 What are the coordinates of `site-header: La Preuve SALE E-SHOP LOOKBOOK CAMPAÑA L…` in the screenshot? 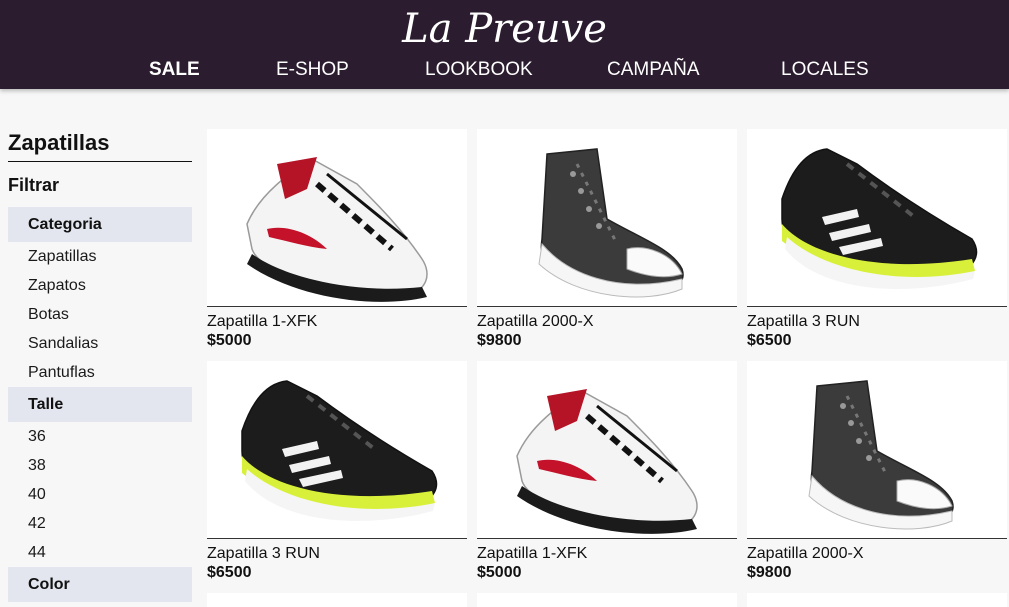 It's located at (504, 44).